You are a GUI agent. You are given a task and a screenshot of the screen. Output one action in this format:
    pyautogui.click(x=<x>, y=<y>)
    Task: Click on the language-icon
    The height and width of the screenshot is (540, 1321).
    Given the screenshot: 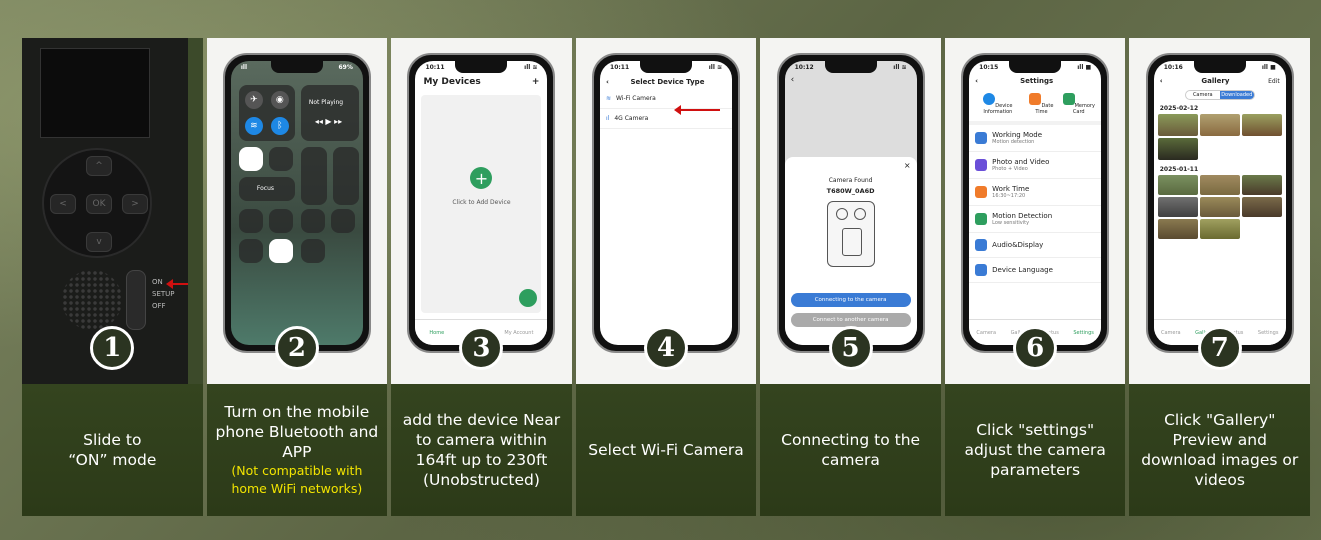 What is the action you would take?
    pyautogui.click(x=981, y=270)
    